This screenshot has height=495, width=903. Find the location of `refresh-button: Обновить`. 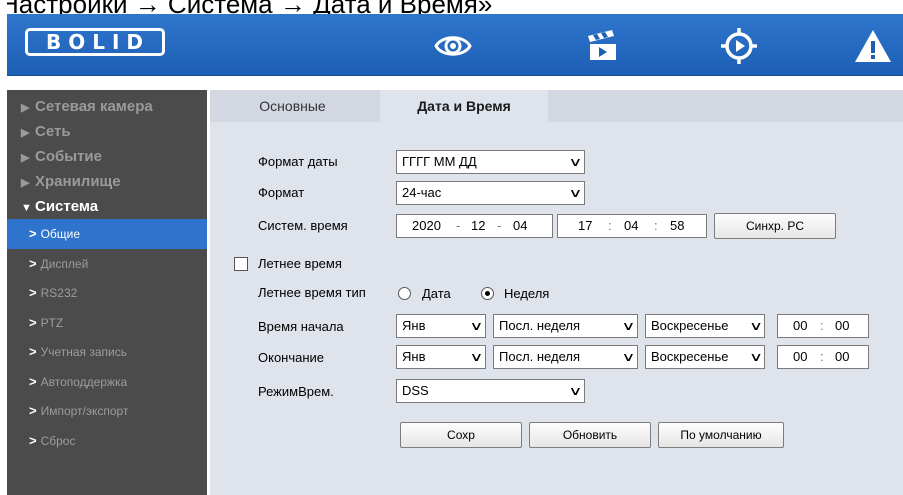

refresh-button: Обновить is located at coordinates (590, 435).